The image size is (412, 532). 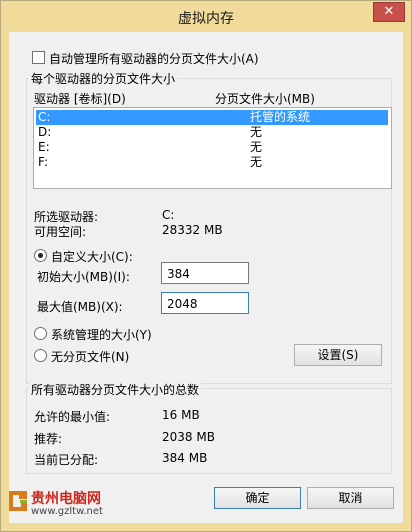 What do you see at coordinates (280, 117) in the screenshot?
I see `drive-size: 托管的系统` at bounding box center [280, 117].